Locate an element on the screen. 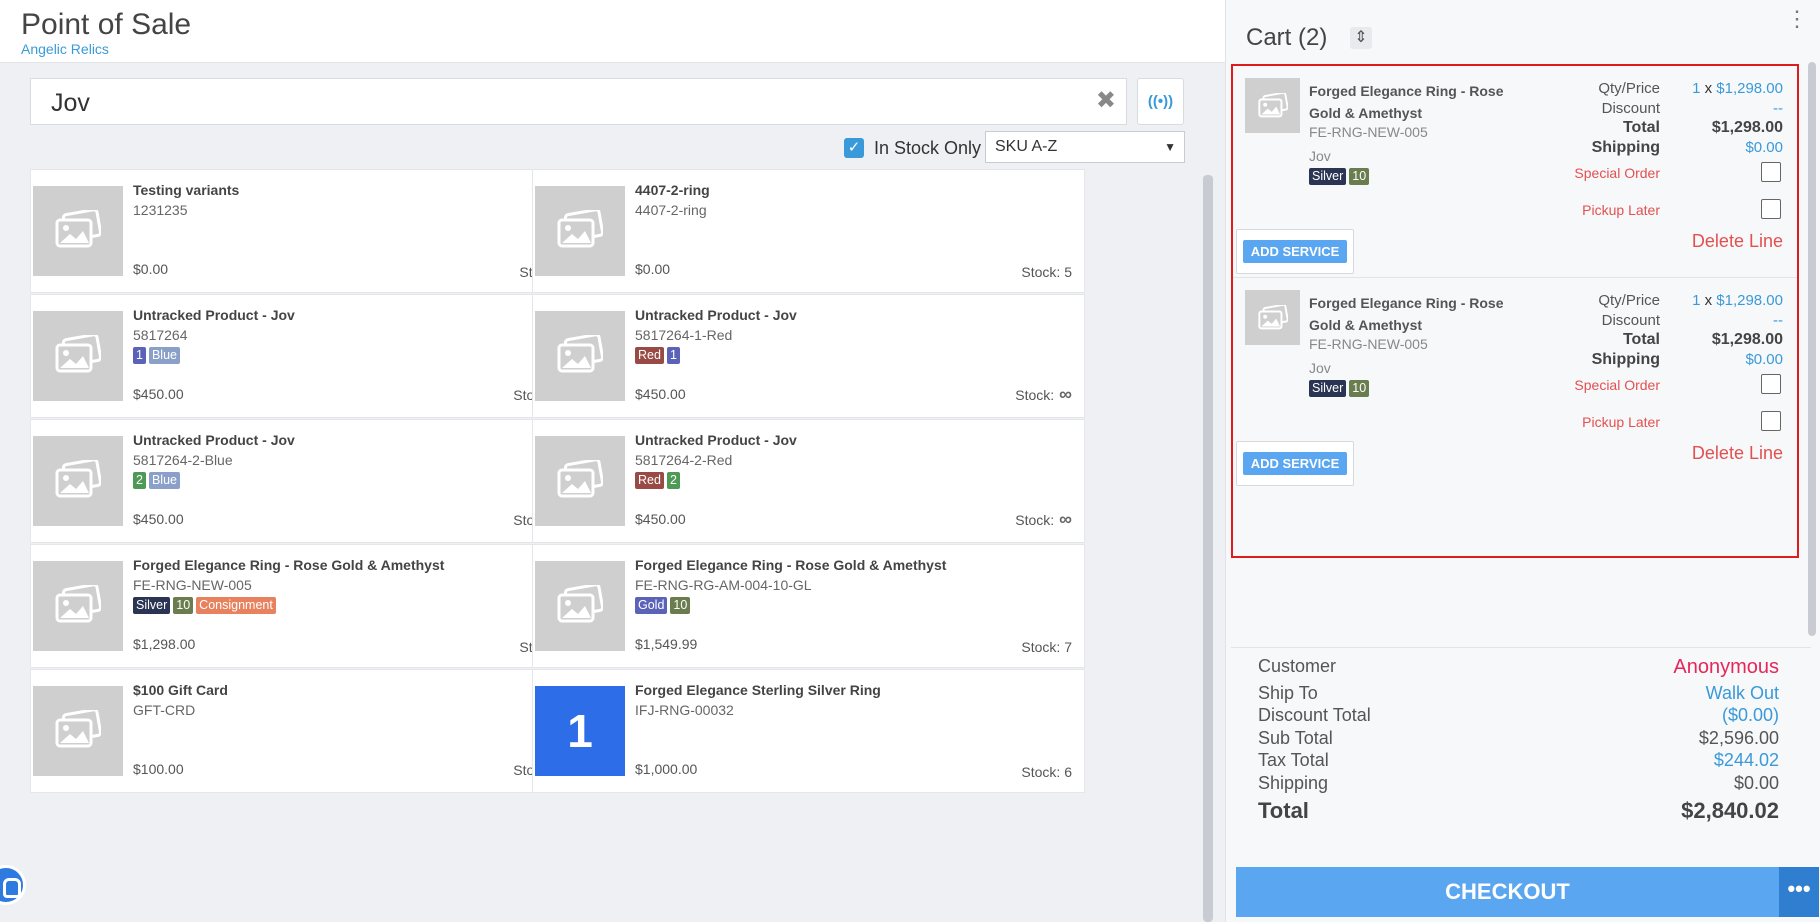 The image size is (1820, 922). kebab-menu-icon: ⋮ is located at coordinates (1797, 19).